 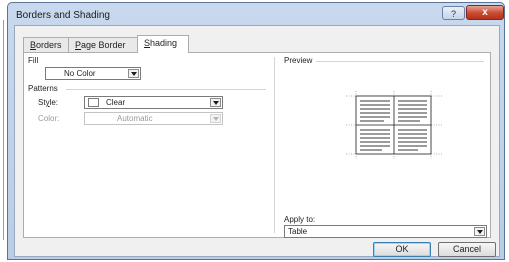 I want to click on tab-label: age Border, so click(x=103, y=45).